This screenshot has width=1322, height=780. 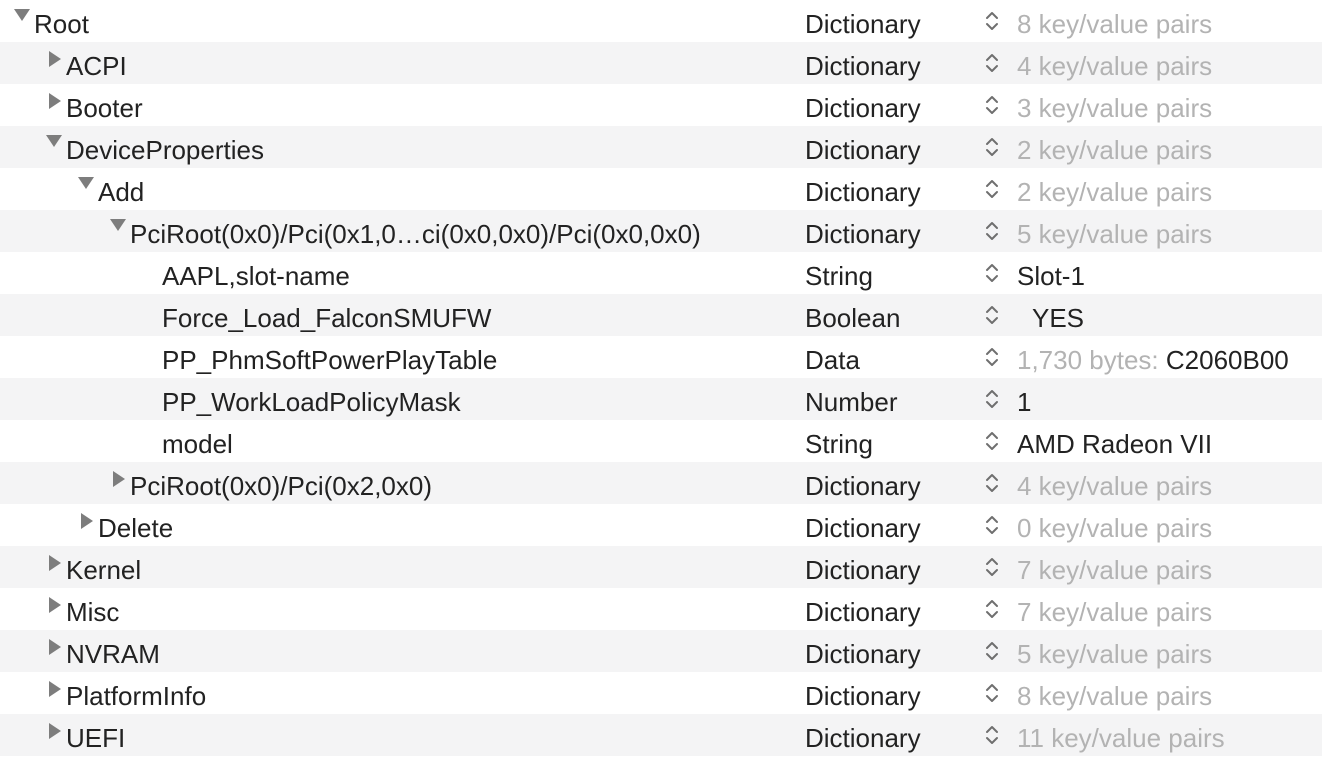 I want to click on value-cell: Slot-1, so click(x=1051, y=276).